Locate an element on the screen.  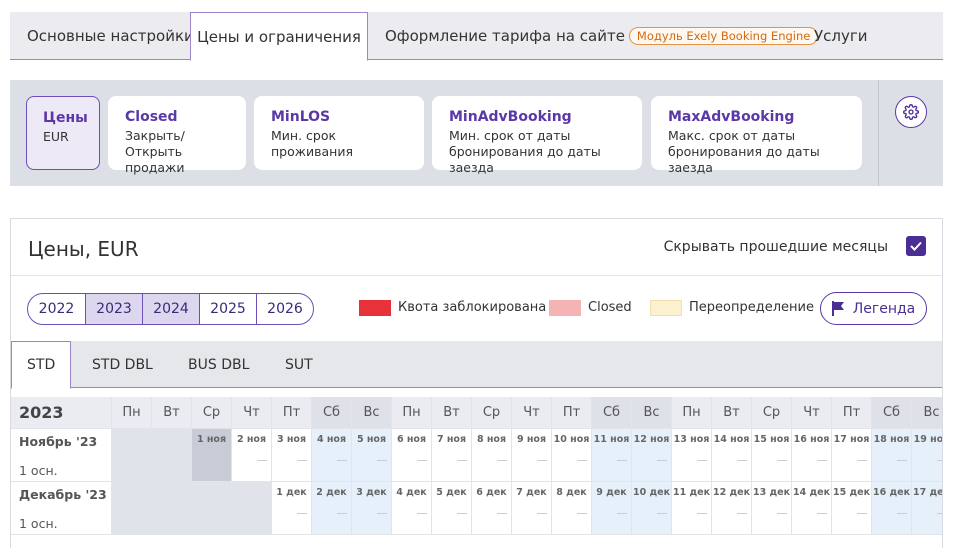
day-cell: 19 ноя is located at coordinates (927, 455).